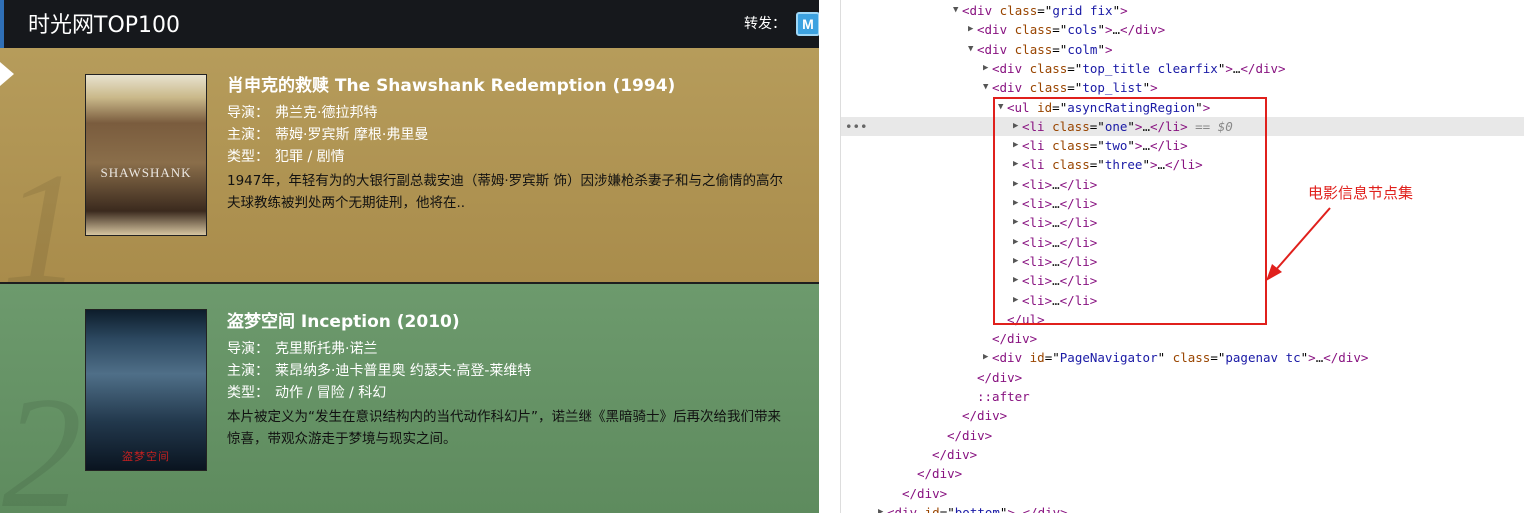  I want to click on annotation-arrow-icon, so click(1298, 244).